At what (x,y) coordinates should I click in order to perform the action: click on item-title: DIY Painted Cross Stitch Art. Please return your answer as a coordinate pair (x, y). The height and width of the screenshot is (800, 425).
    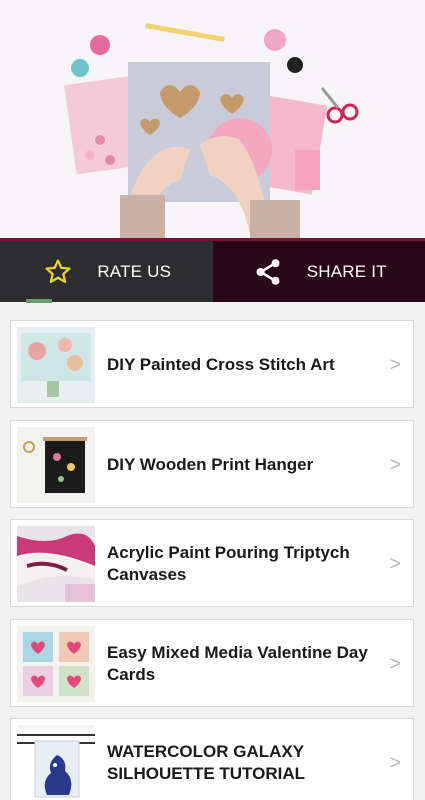
    Looking at the image, I should click on (221, 364).